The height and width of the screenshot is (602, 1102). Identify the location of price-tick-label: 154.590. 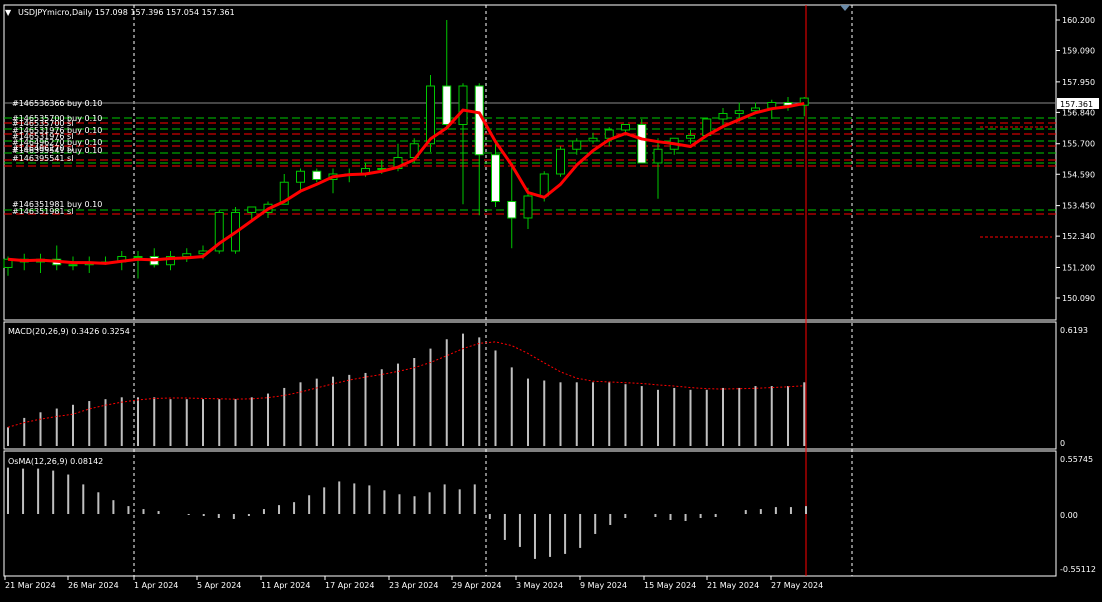
(1078, 174).